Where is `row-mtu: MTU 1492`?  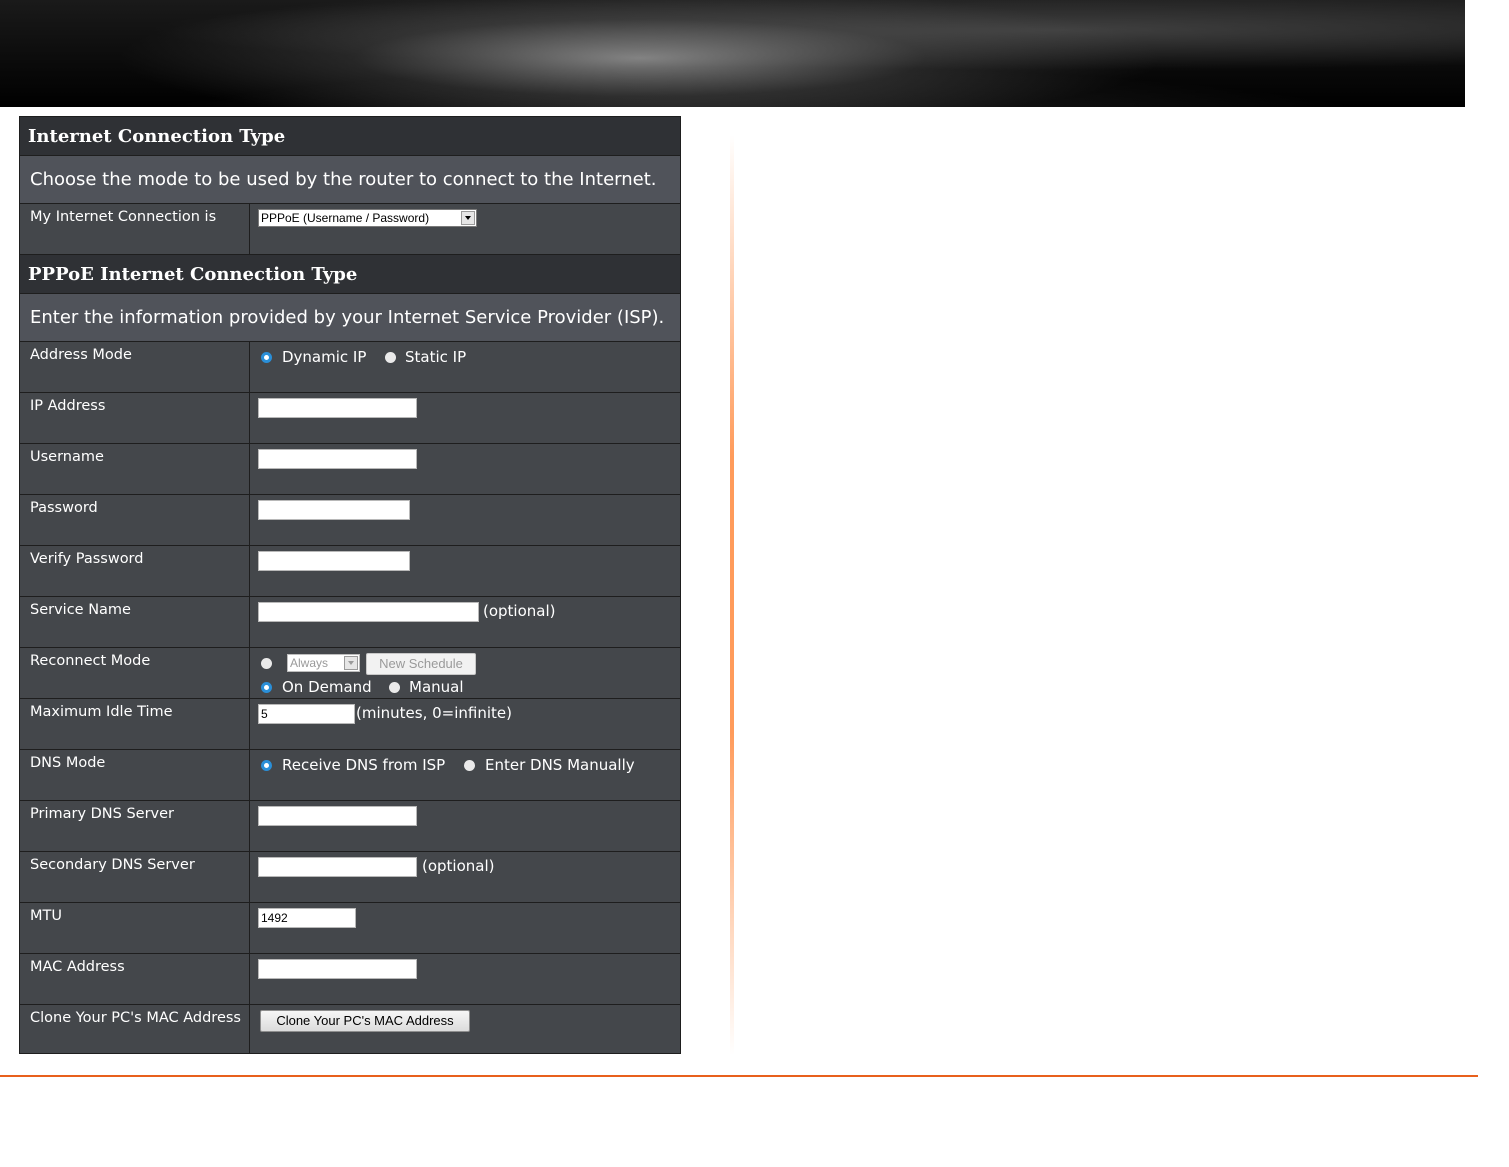
row-mtu: MTU 1492 is located at coordinates (350, 928).